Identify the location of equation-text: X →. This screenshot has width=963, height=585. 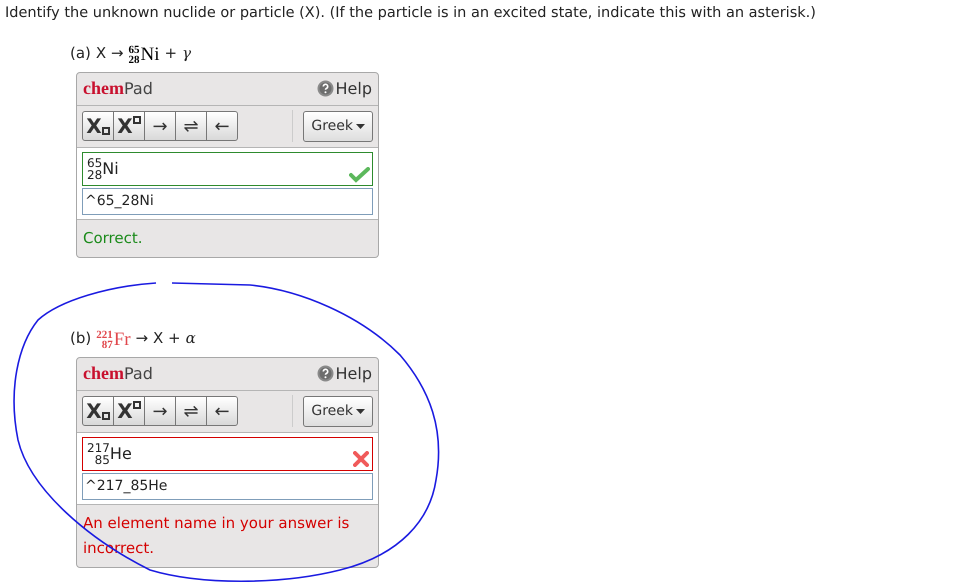
(110, 53).